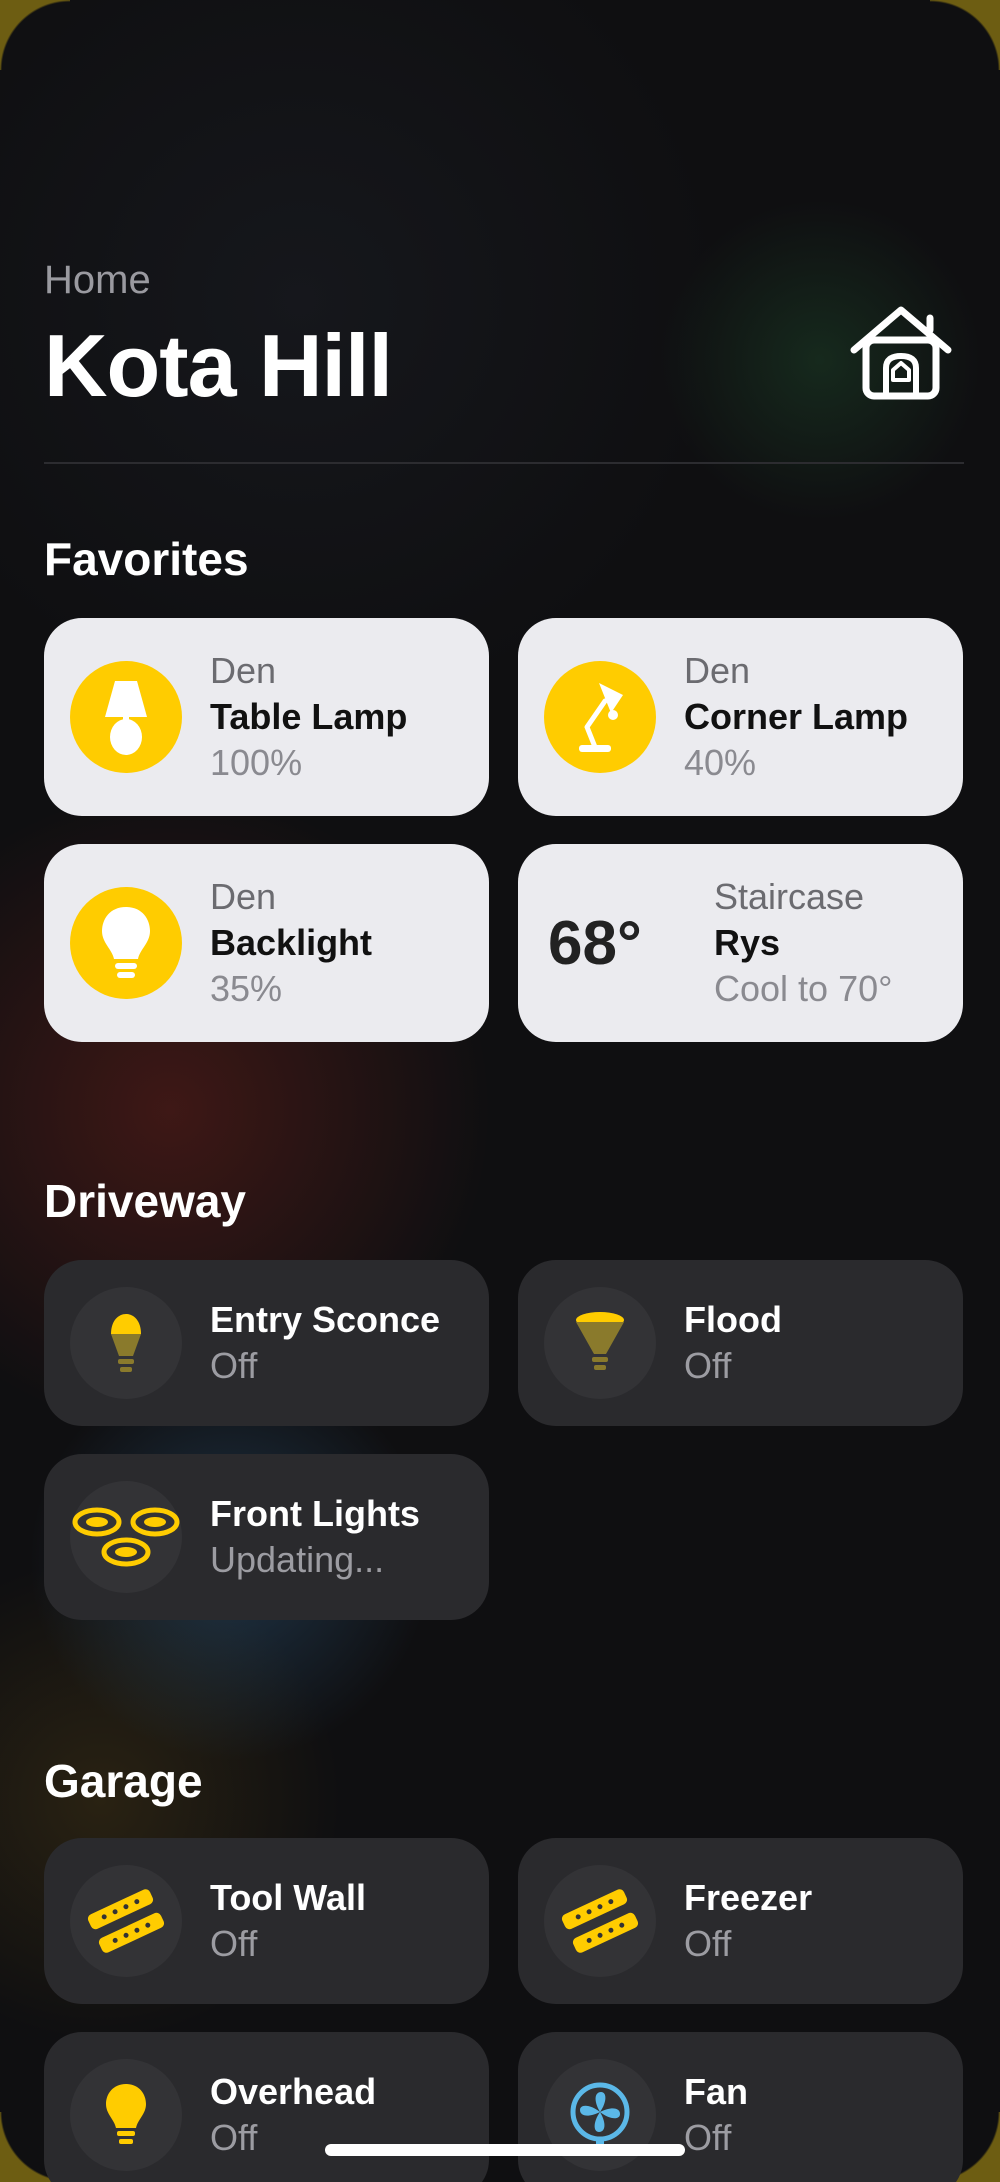  Describe the element at coordinates (291, 942) in the screenshot. I see `tile-name: Backlight` at that location.